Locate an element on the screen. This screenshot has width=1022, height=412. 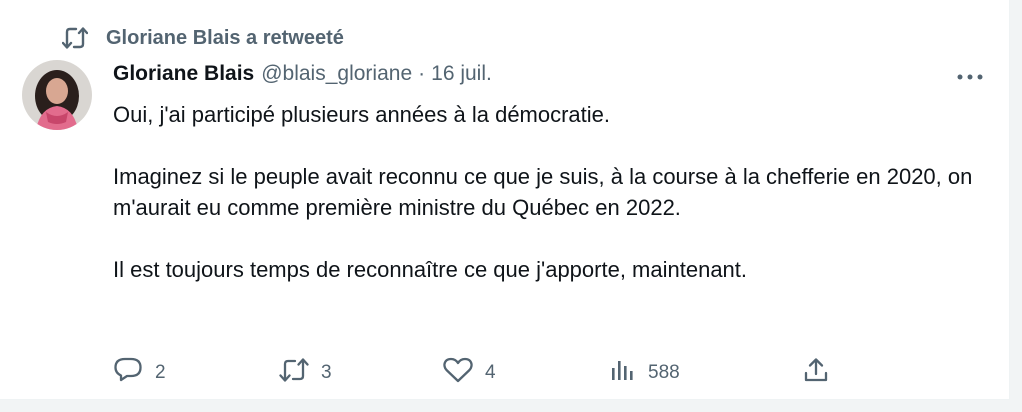
share-icon is located at coordinates (816, 373).